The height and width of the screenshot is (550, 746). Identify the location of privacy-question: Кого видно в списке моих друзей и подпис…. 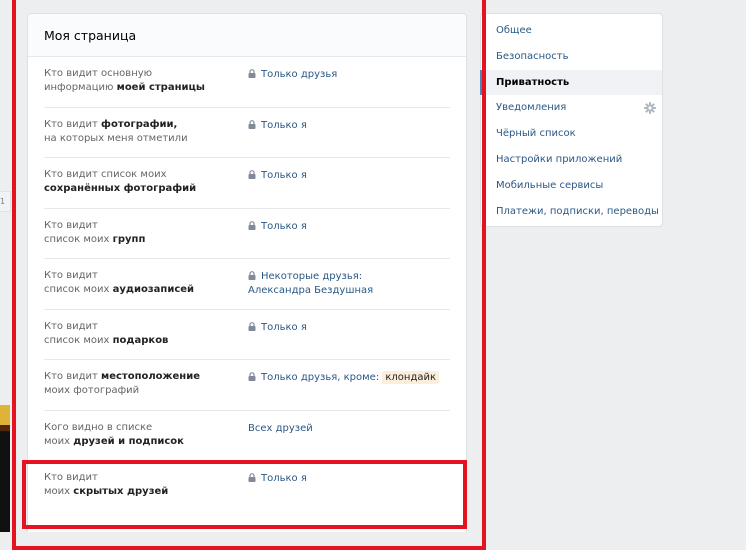
(114, 434).